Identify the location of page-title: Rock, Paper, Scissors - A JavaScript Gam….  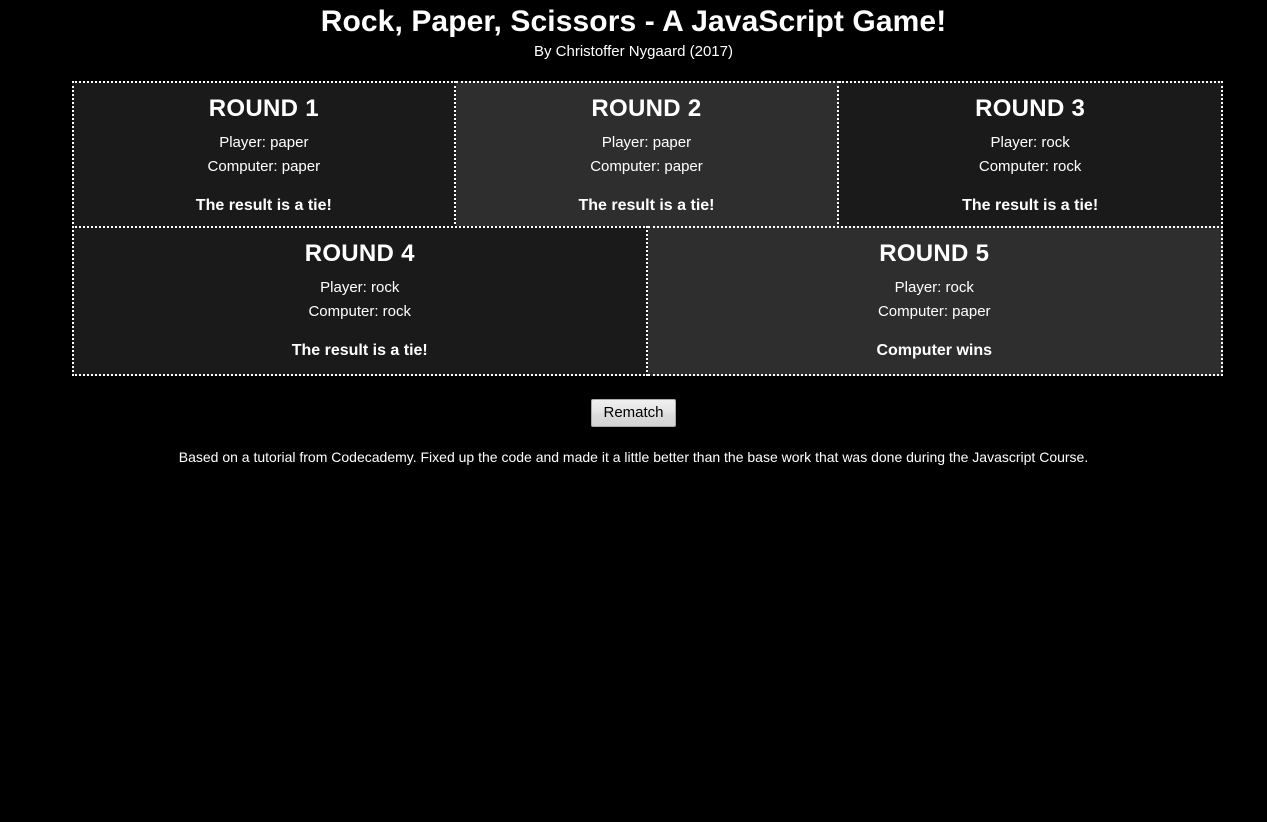
(633, 21).